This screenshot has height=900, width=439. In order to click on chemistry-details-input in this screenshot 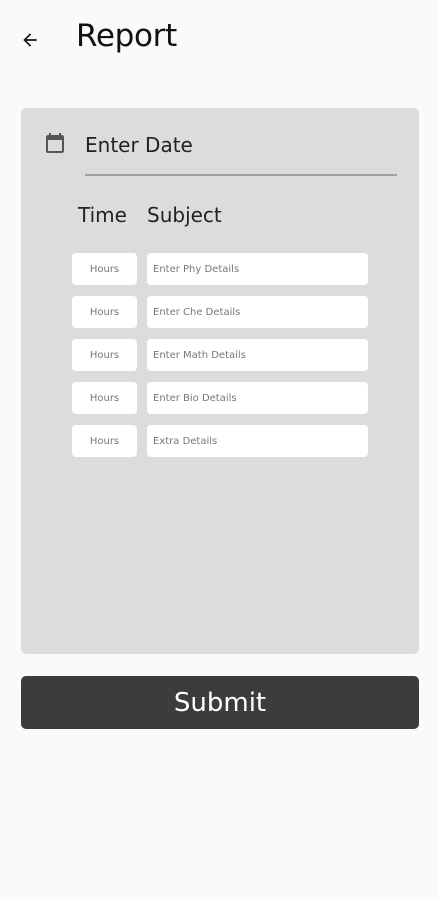, I will do `click(257, 312)`.